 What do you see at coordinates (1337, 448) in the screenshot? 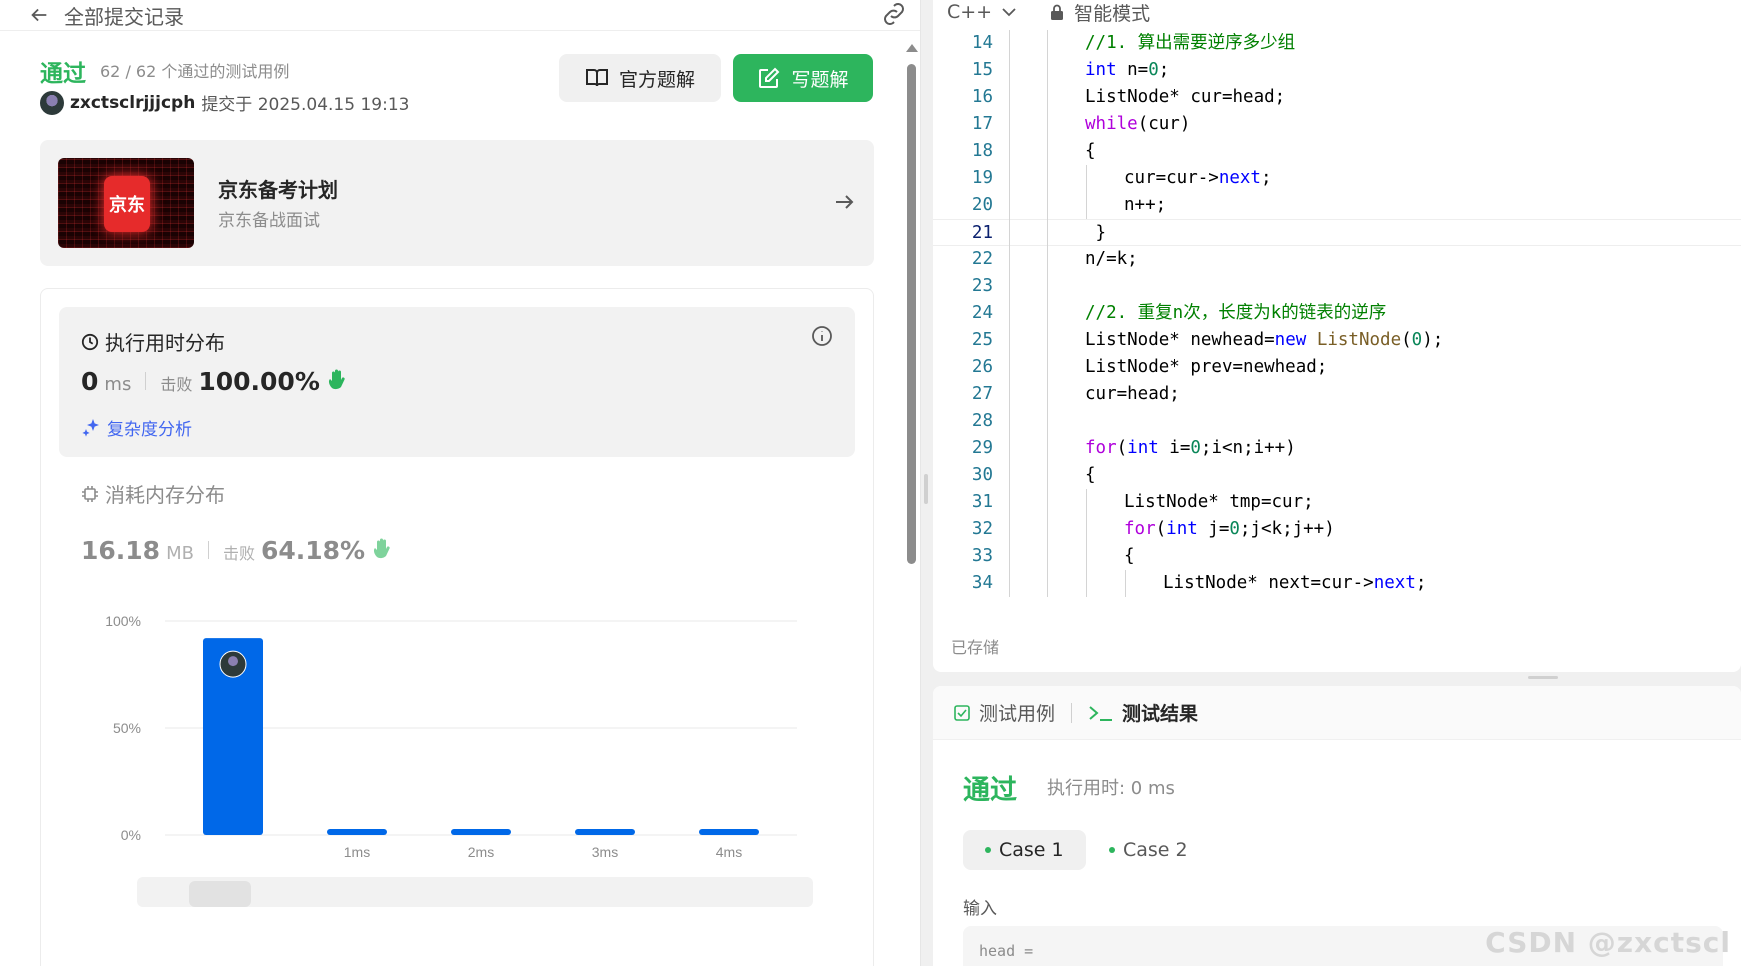
I see `code-line: 29 for(int i=0;i<n;i++)` at bounding box center [1337, 448].